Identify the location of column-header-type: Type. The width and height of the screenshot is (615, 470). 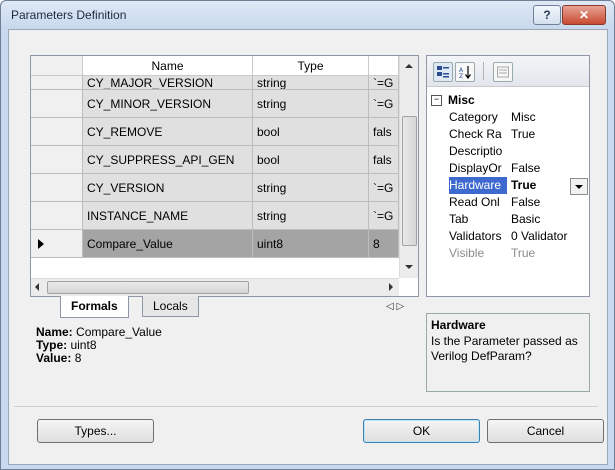
(311, 66).